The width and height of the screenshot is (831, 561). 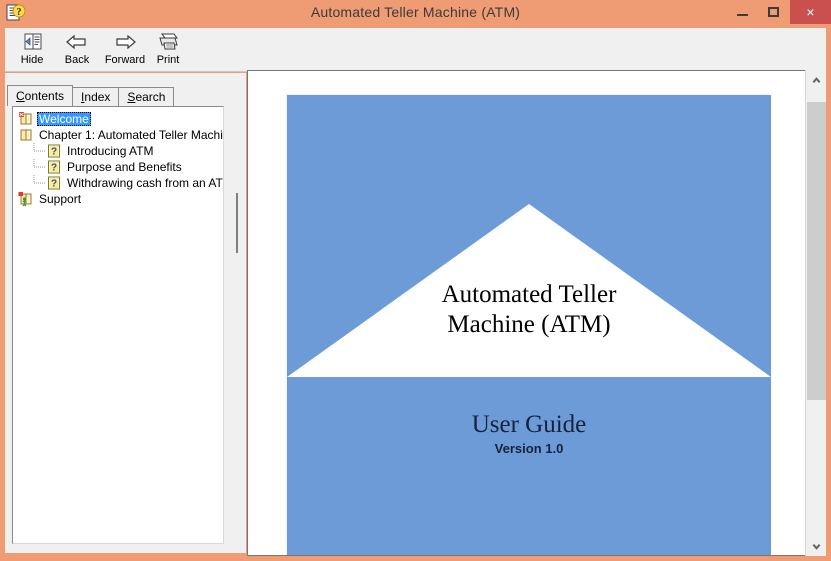 I want to click on arrow-left-icon, so click(x=77, y=42).